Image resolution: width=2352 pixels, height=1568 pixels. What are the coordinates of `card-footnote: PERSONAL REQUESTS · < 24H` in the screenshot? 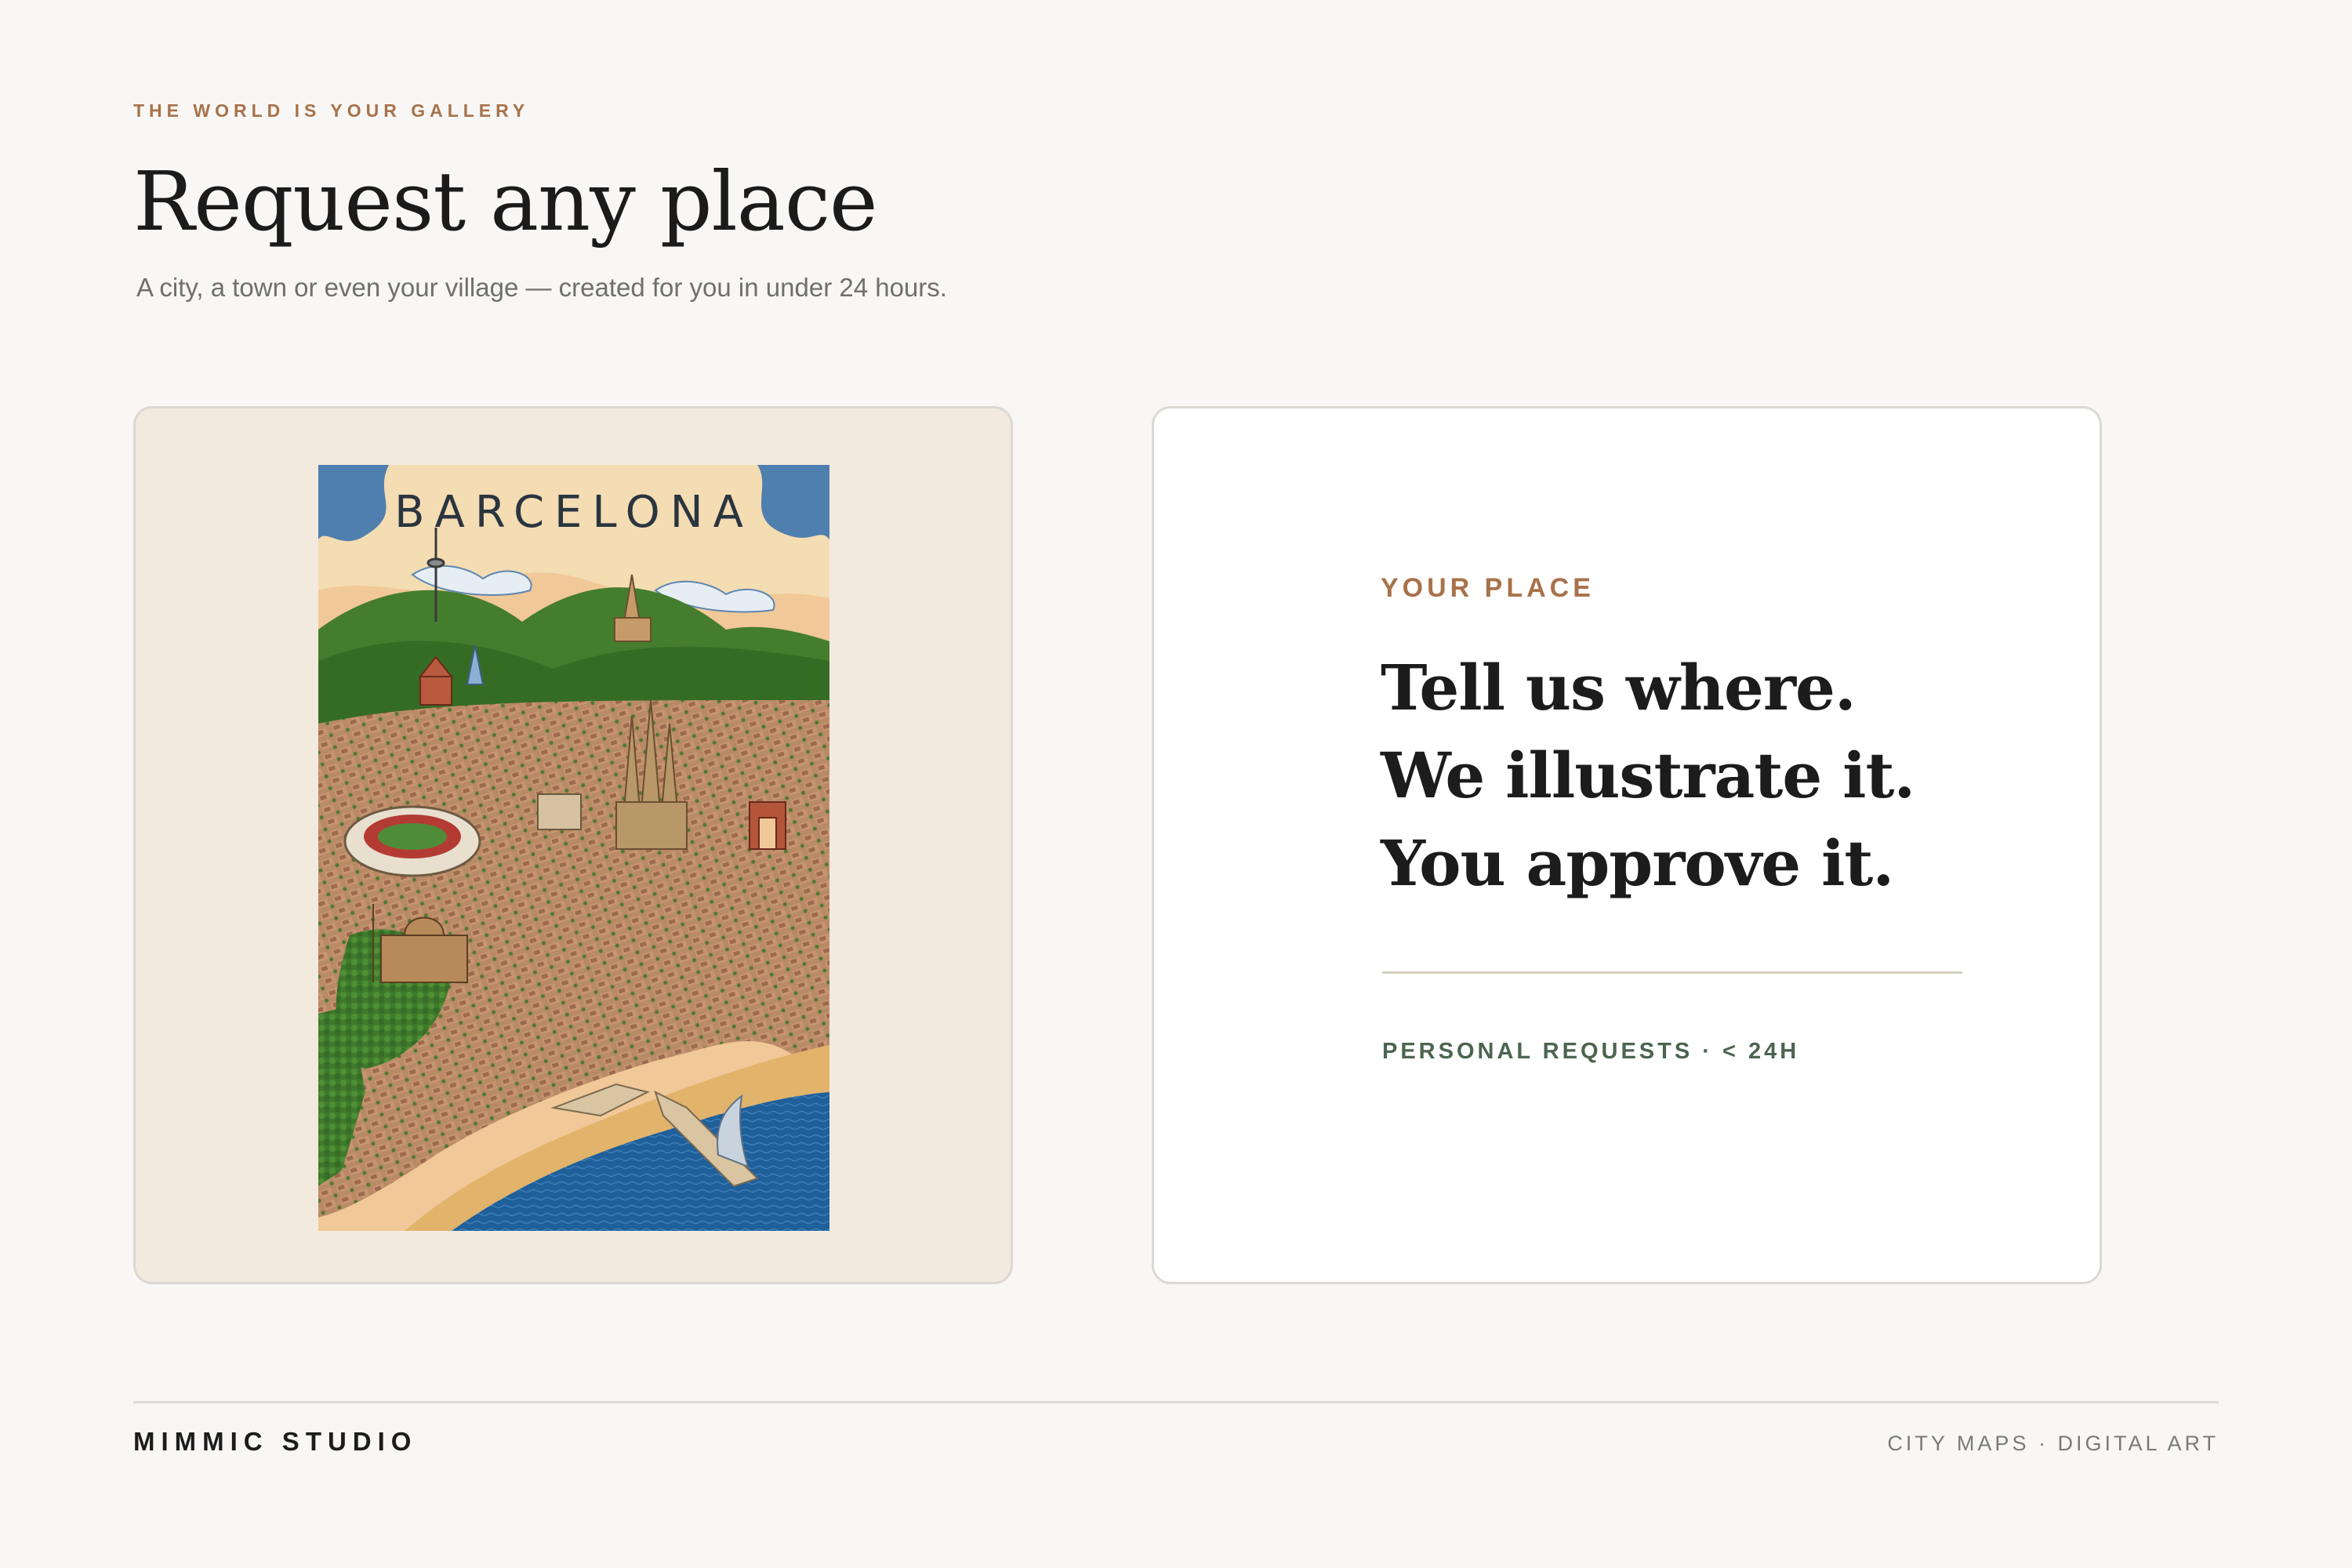 It's located at (1591, 1051).